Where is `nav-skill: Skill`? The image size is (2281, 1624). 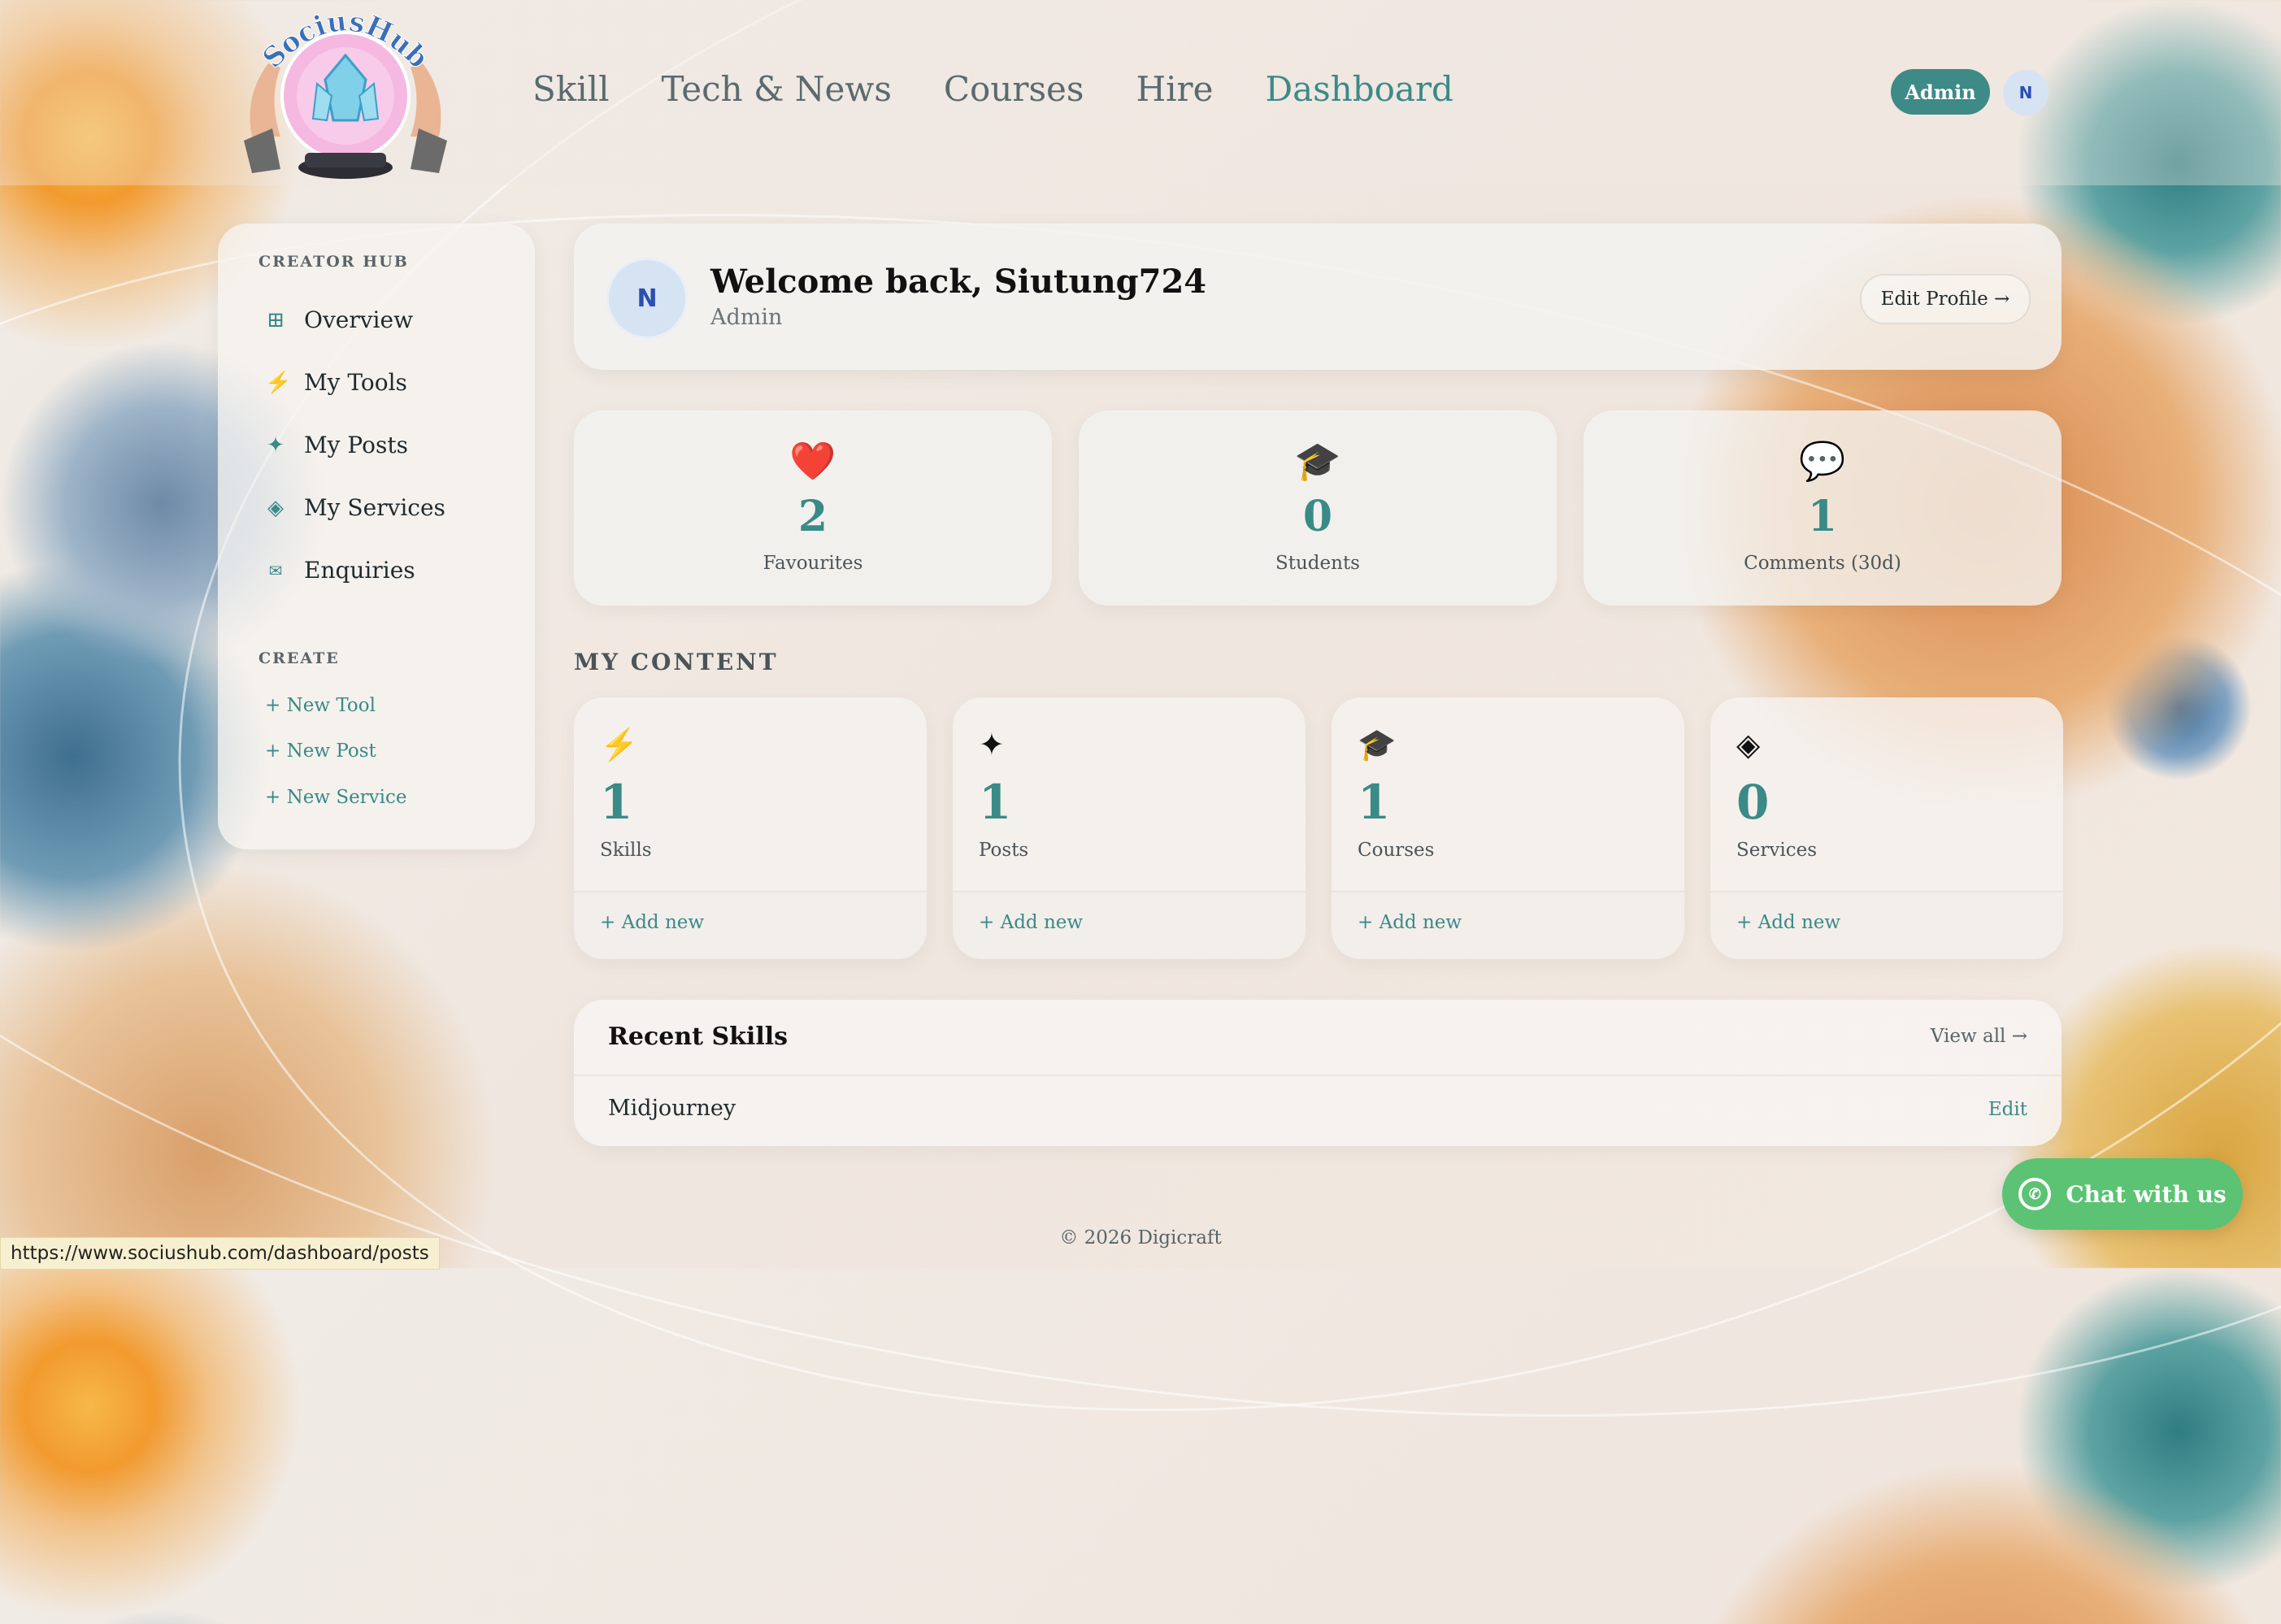 nav-skill: Skill is located at coordinates (571, 89).